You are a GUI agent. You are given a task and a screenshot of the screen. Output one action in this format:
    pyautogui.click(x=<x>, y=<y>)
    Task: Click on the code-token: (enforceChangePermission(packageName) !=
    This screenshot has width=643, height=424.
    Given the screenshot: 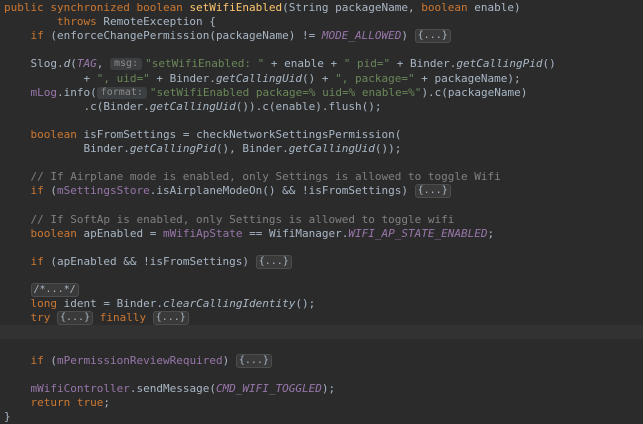 What is the action you would take?
    pyautogui.click(x=186, y=36)
    